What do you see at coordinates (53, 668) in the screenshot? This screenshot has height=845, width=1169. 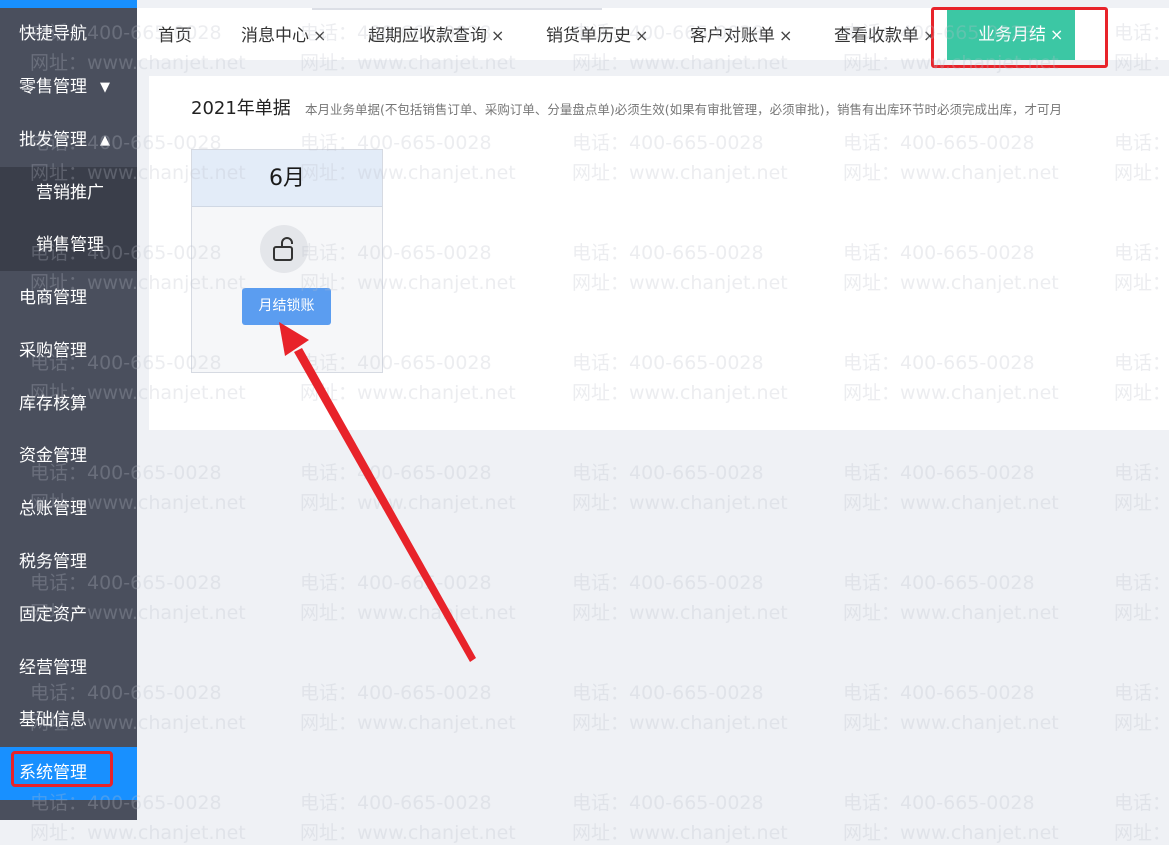 I see `sidebar-item-label: 经营管理` at bounding box center [53, 668].